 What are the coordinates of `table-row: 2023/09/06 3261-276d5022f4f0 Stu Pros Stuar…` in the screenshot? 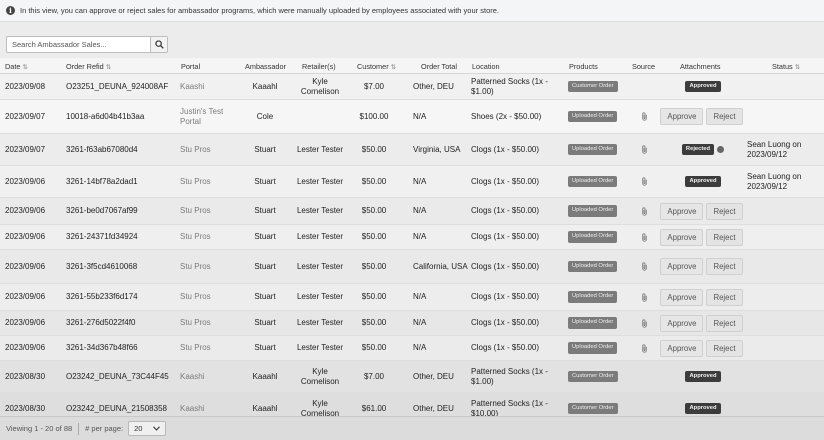 It's located at (412, 323).